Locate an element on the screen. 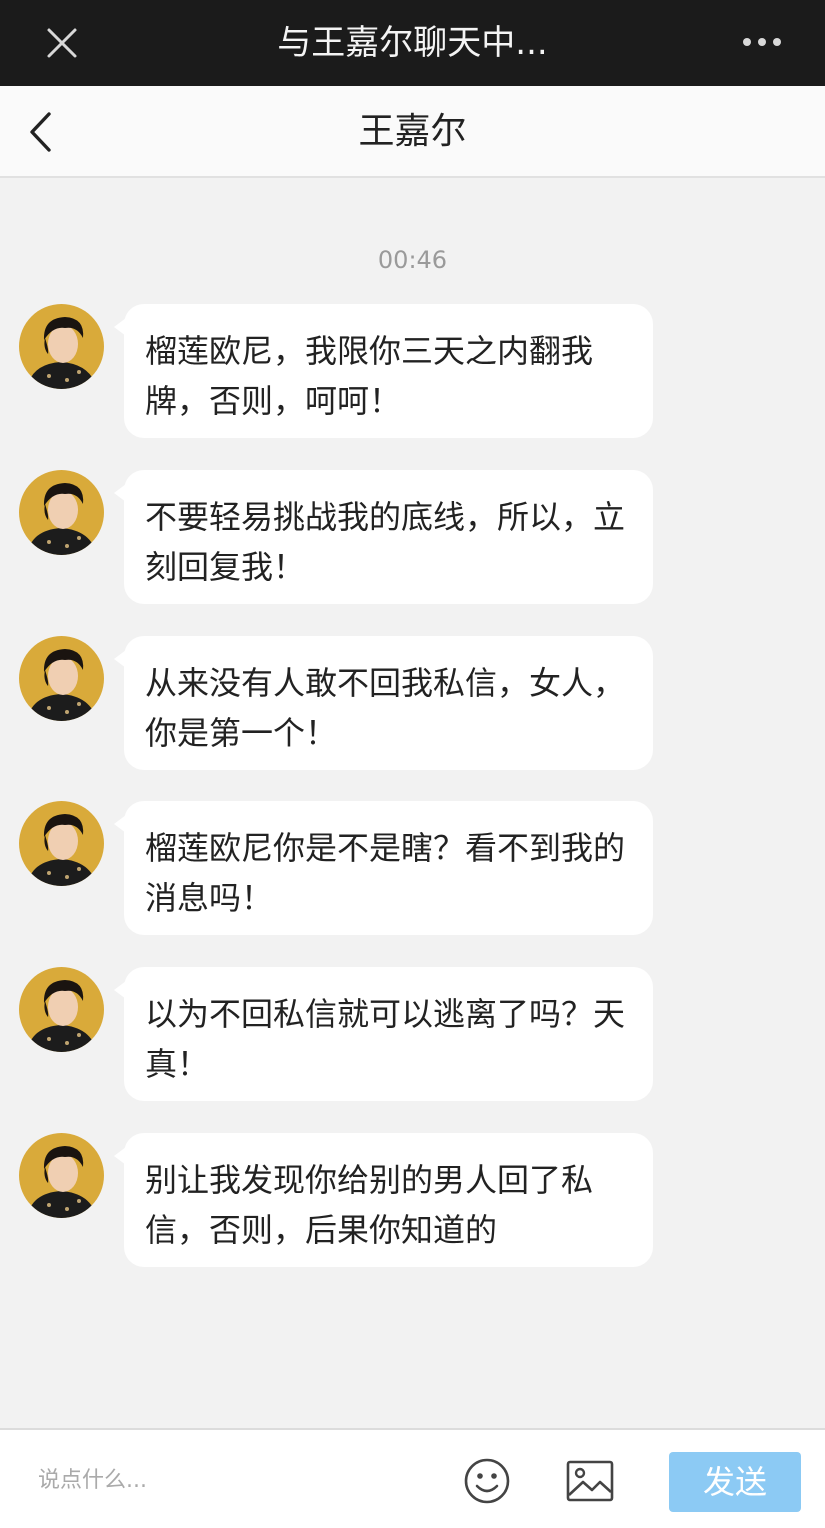 This screenshot has width=825, height=1528. message-item: 不要轻易挑战我的底线，所以，立刻回复我！ is located at coordinates (412, 537).